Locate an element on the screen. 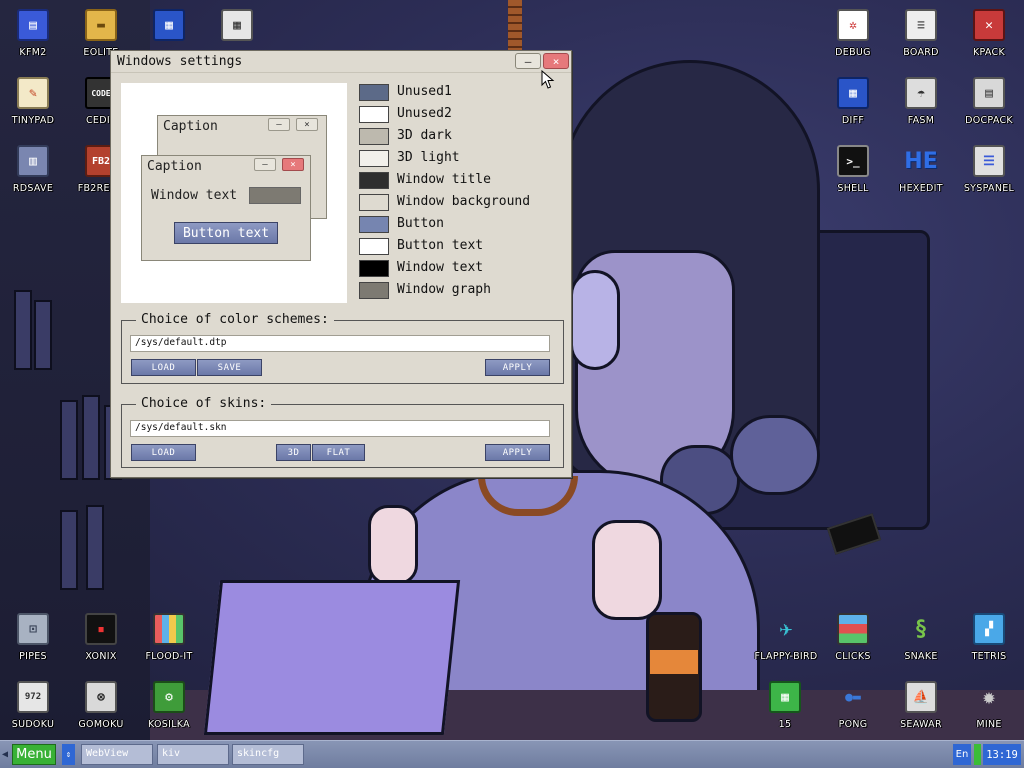 The height and width of the screenshot is (768, 1024). color-row-button: Button is located at coordinates (462, 226).